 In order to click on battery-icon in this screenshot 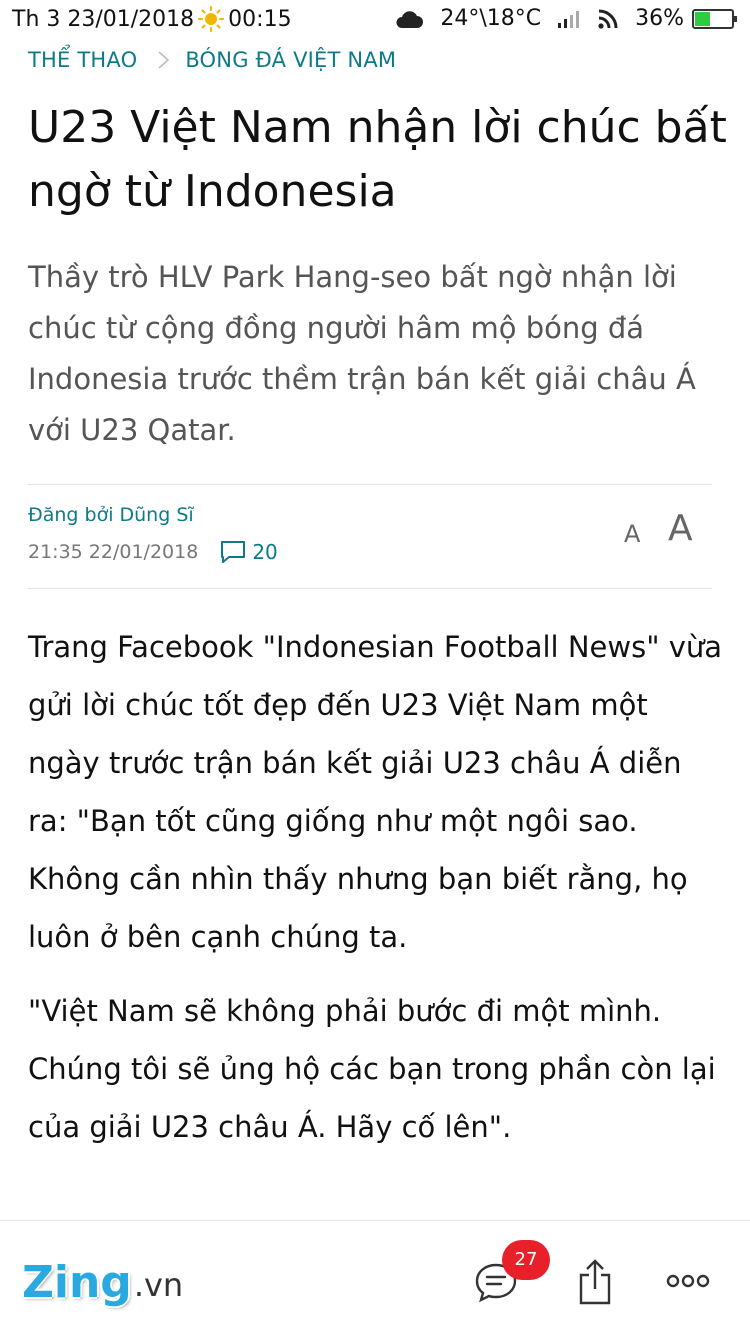, I will do `click(714, 18)`.